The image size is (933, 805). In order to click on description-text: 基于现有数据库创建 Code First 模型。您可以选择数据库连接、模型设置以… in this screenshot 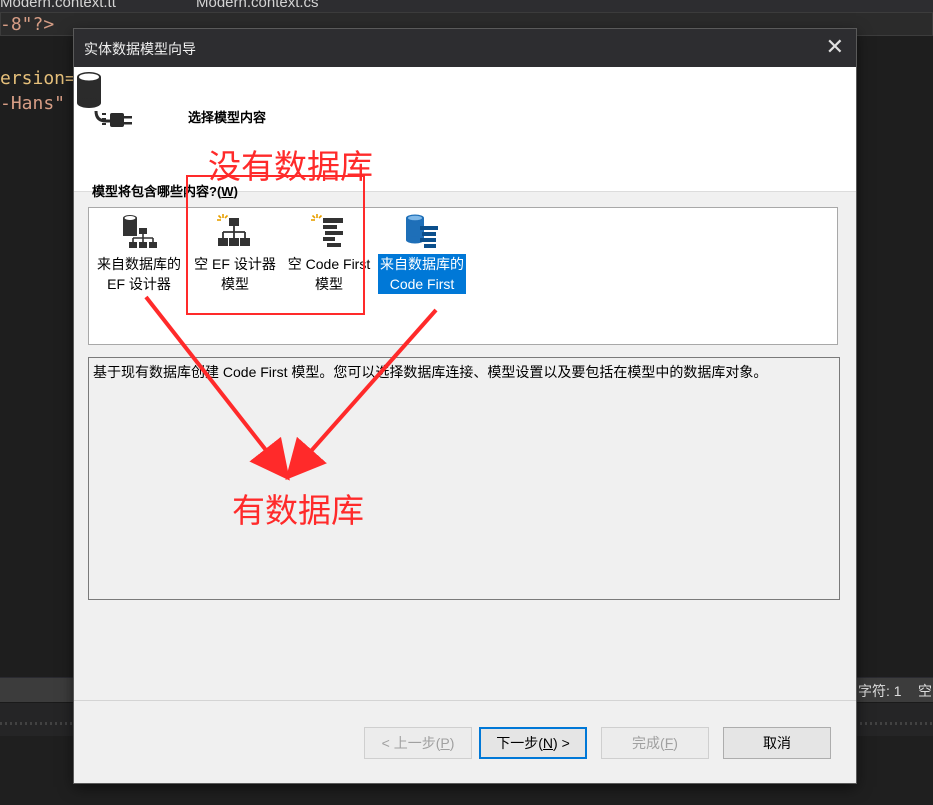, I will do `click(430, 372)`.